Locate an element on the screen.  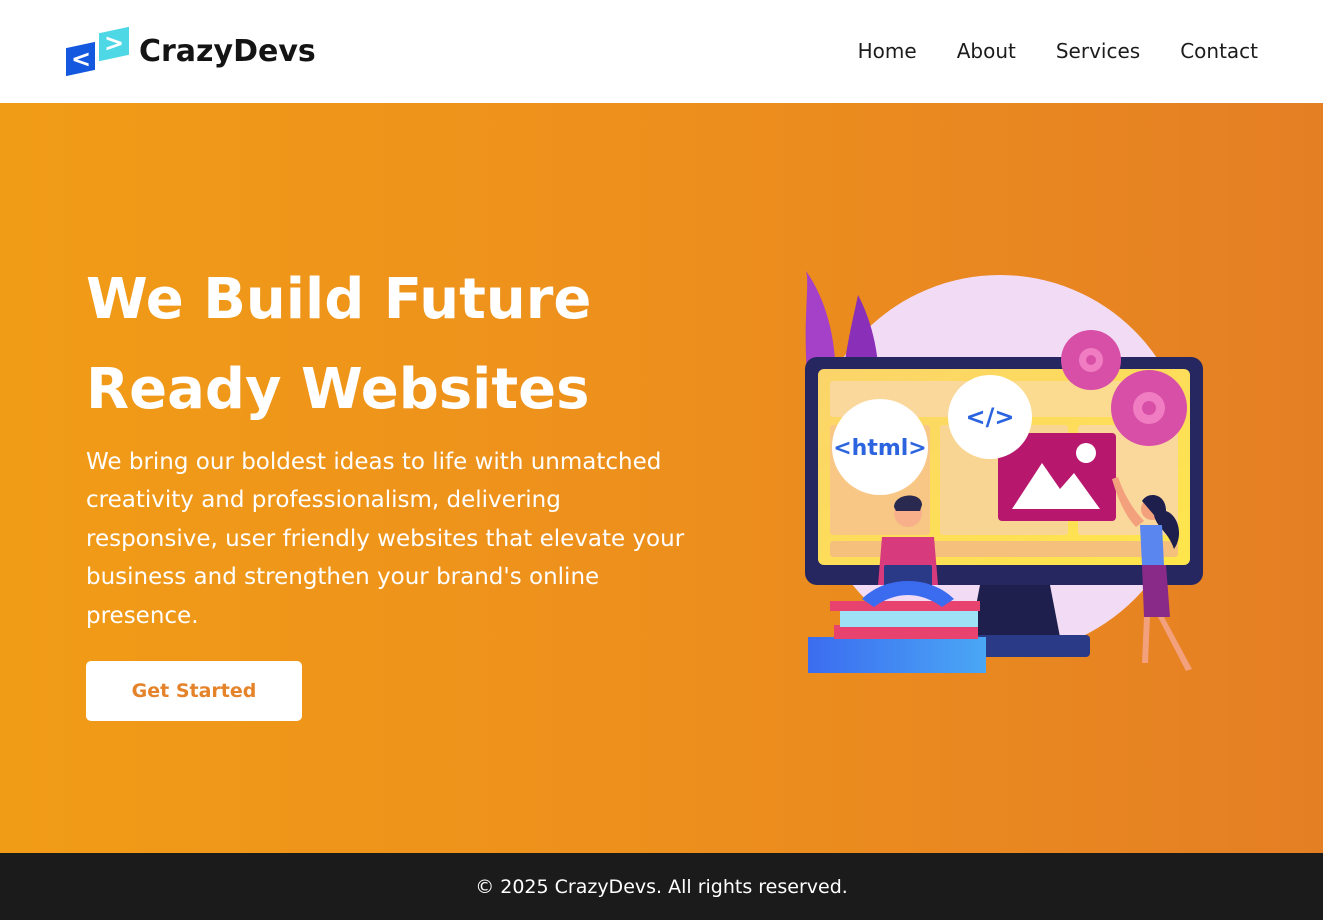
get-started-button: Get Started is located at coordinates (194, 691).